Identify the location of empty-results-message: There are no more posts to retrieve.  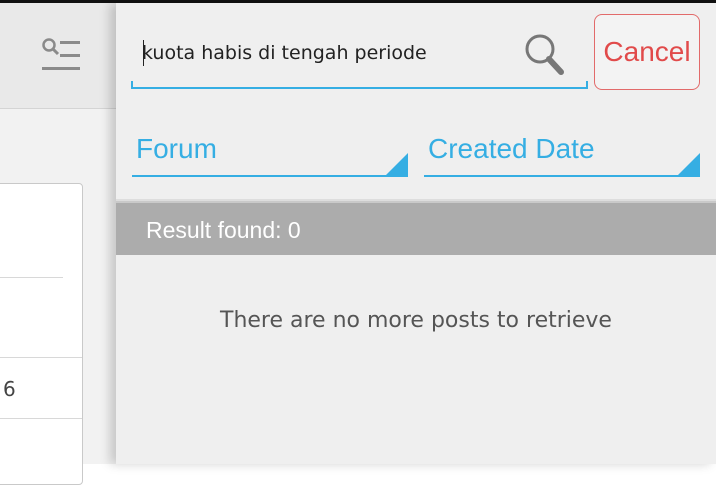
(416, 320).